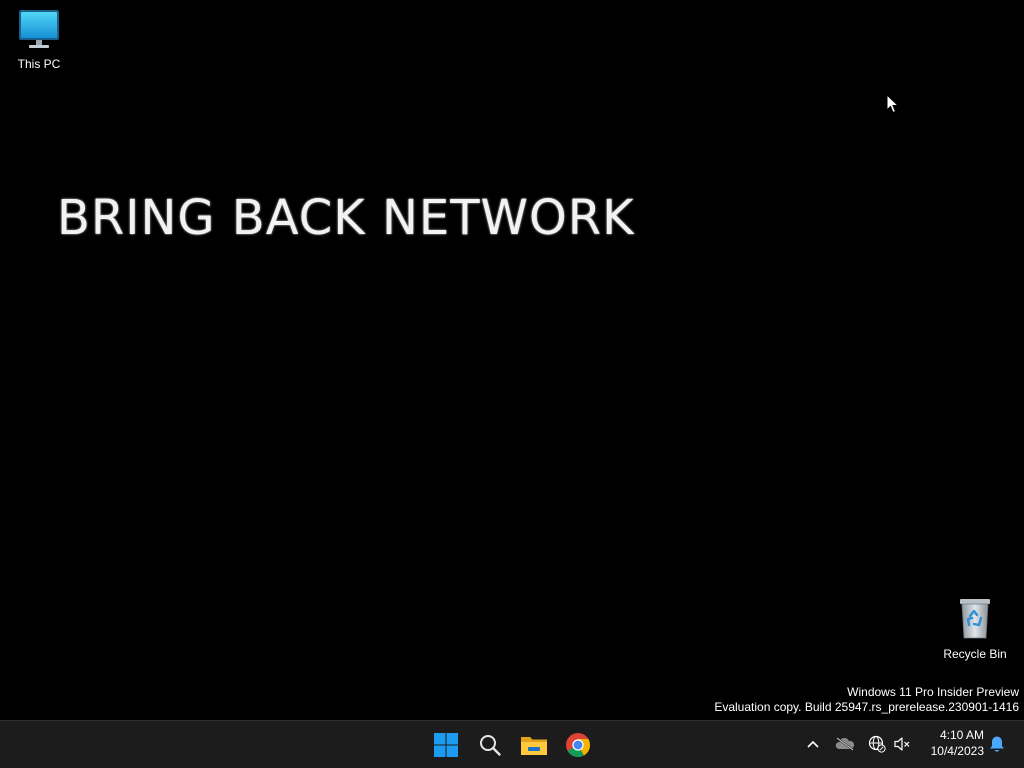 This screenshot has height=768, width=1024. I want to click on recycle-bin-icon, so click(975, 619).